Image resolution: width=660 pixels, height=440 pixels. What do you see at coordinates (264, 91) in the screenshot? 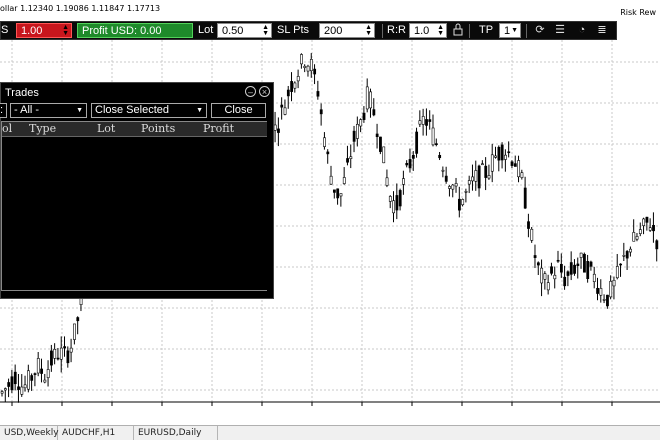
I see `close-window-icon: ×` at bounding box center [264, 91].